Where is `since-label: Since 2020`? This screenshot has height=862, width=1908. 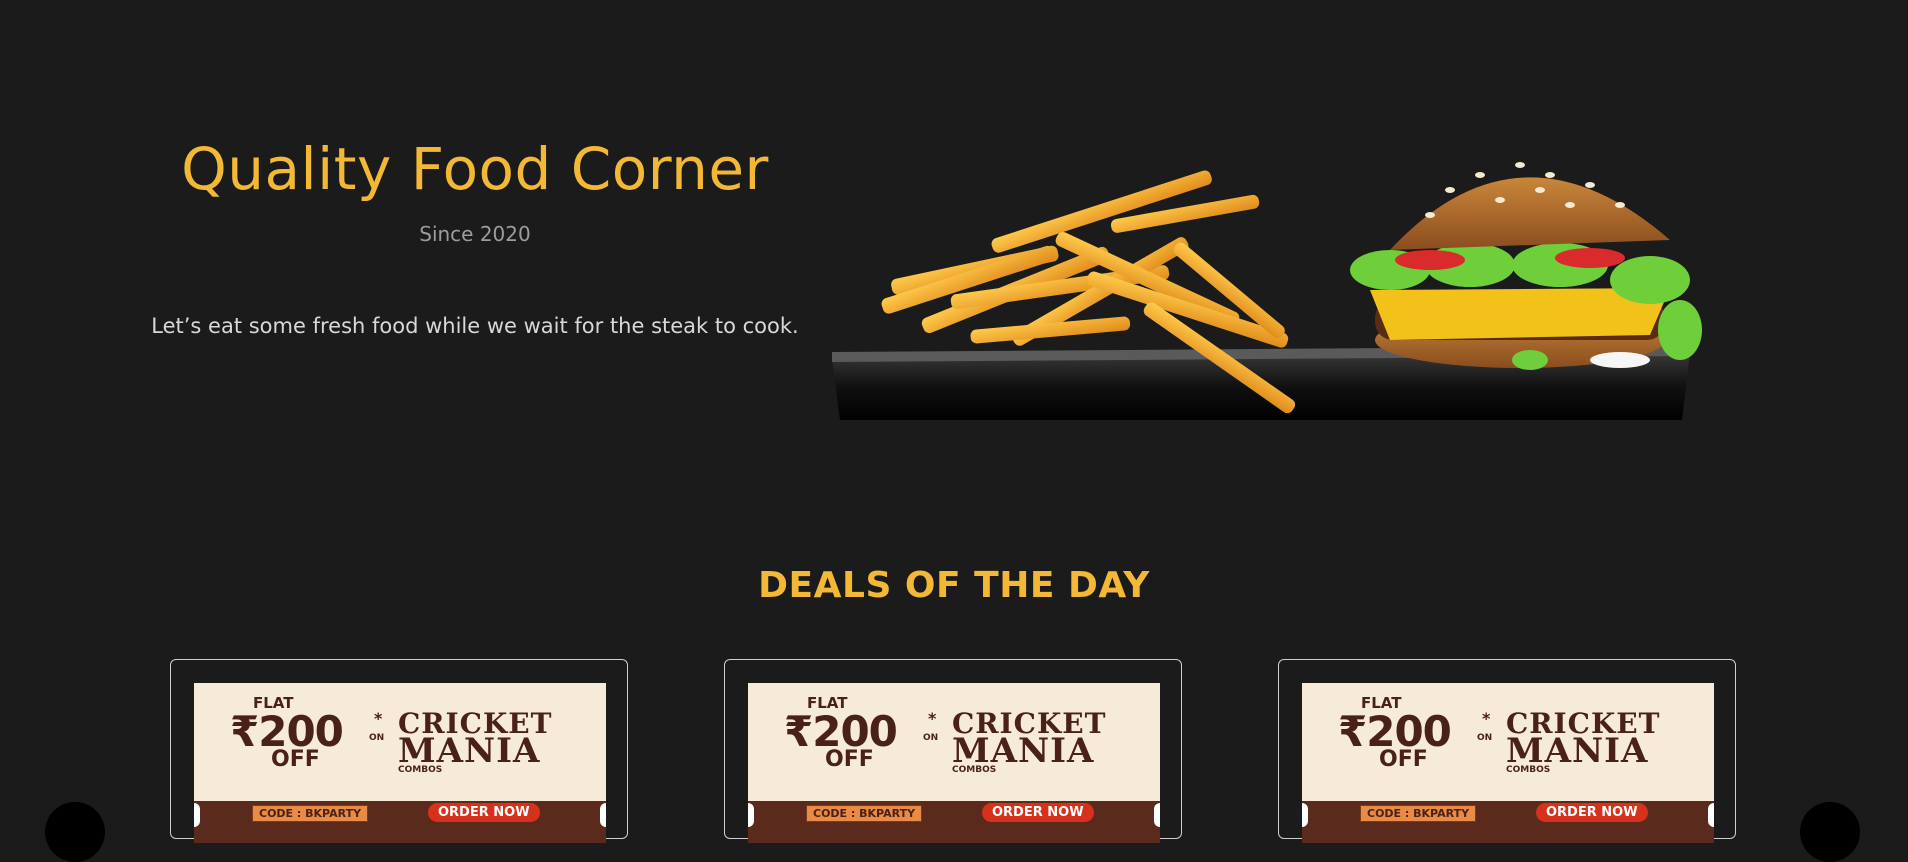 since-label: Since 2020 is located at coordinates (475, 234).